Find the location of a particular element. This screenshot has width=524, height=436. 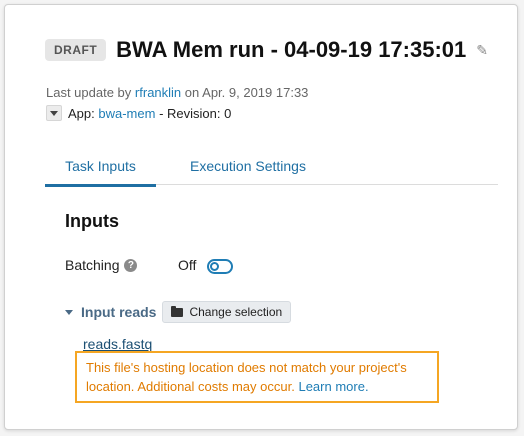

user-link: rfranklin is located at coordinates (158, 92).